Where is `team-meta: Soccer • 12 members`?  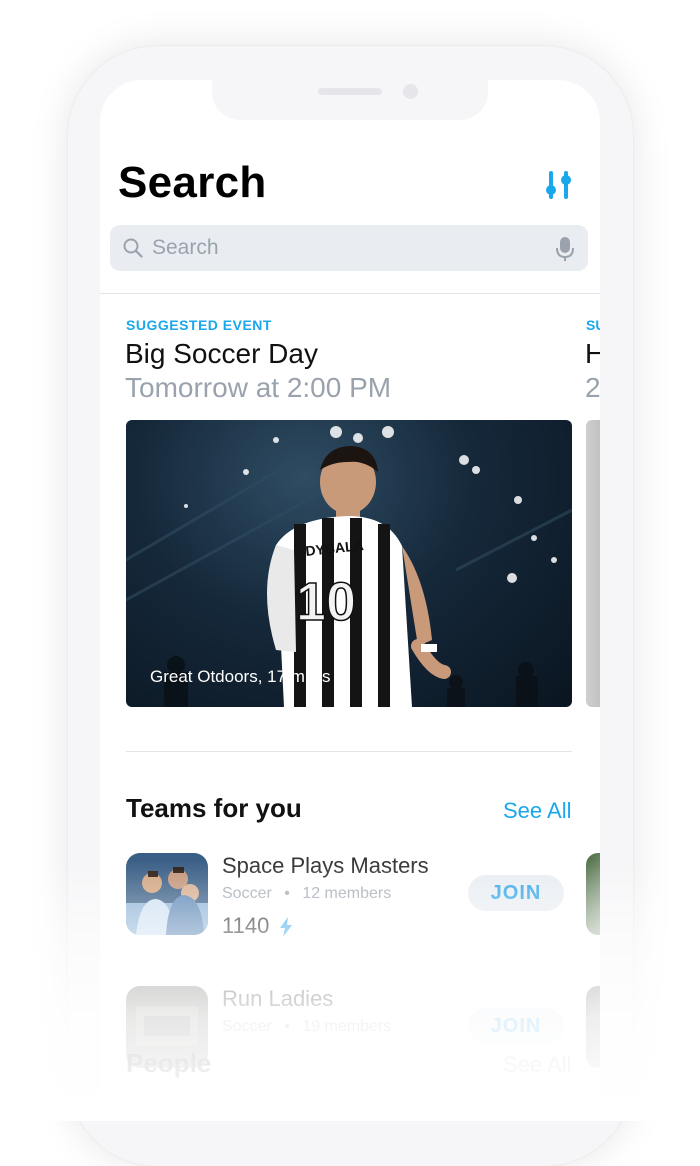
team-meta: Soccer • 12 members is located at coordinates (306, 894).